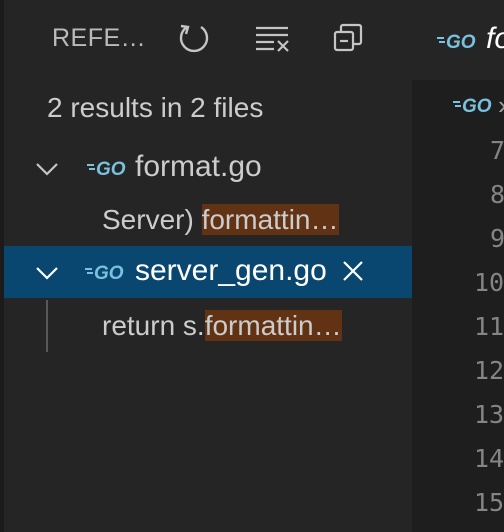  What do you see at coordinates (231, 270) in the screenshot?
I see `file-name: server_gen.go` at bounding box center [231, 270].